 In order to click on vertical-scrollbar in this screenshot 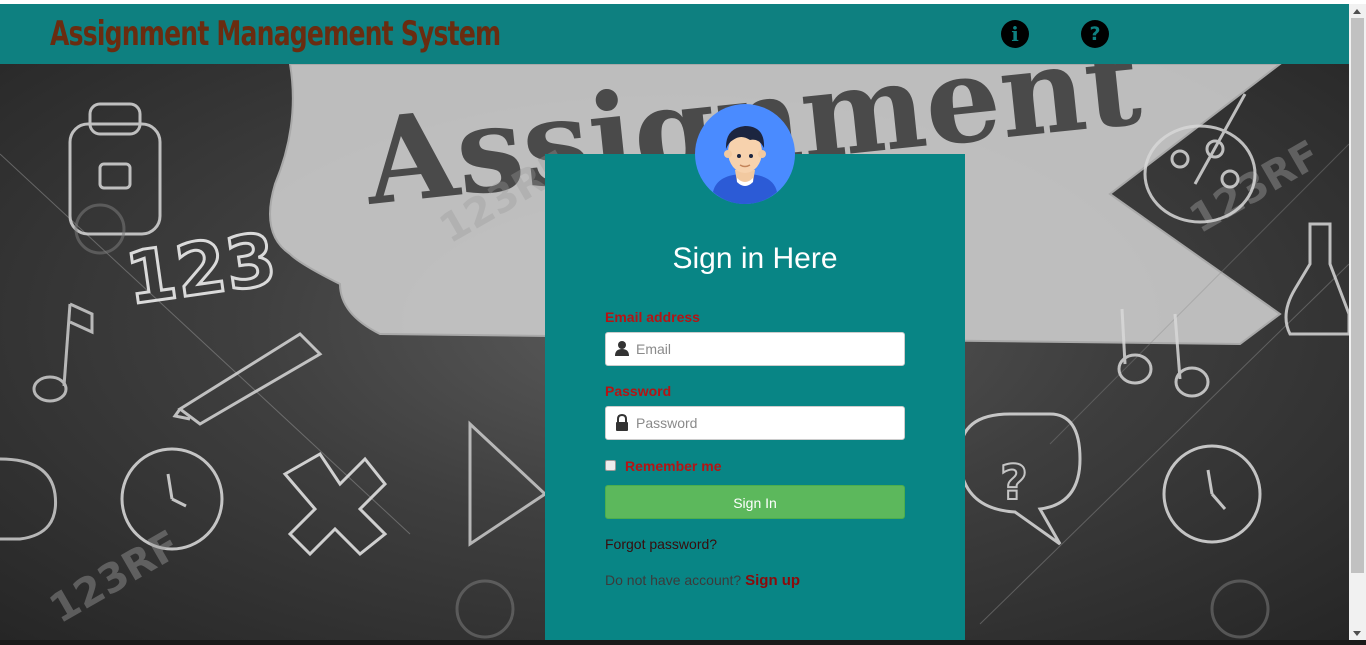, I will do `click(1357, 322)`.